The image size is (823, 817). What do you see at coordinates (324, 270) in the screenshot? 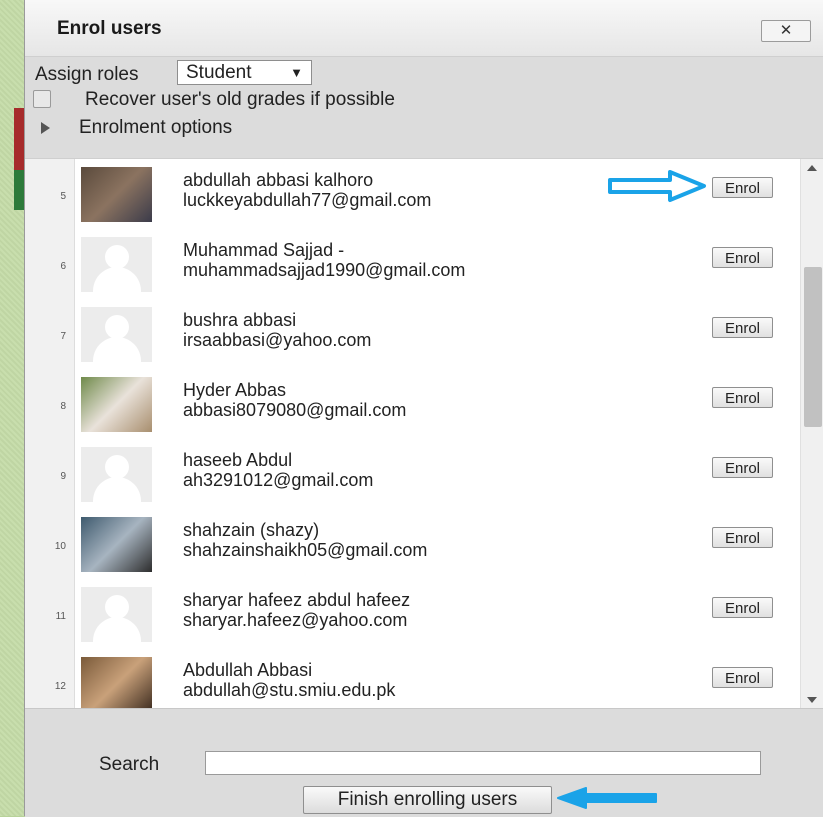
I see `user-email: muhammadsajjad1990@gmail.com` at bounding box center [324, 270].